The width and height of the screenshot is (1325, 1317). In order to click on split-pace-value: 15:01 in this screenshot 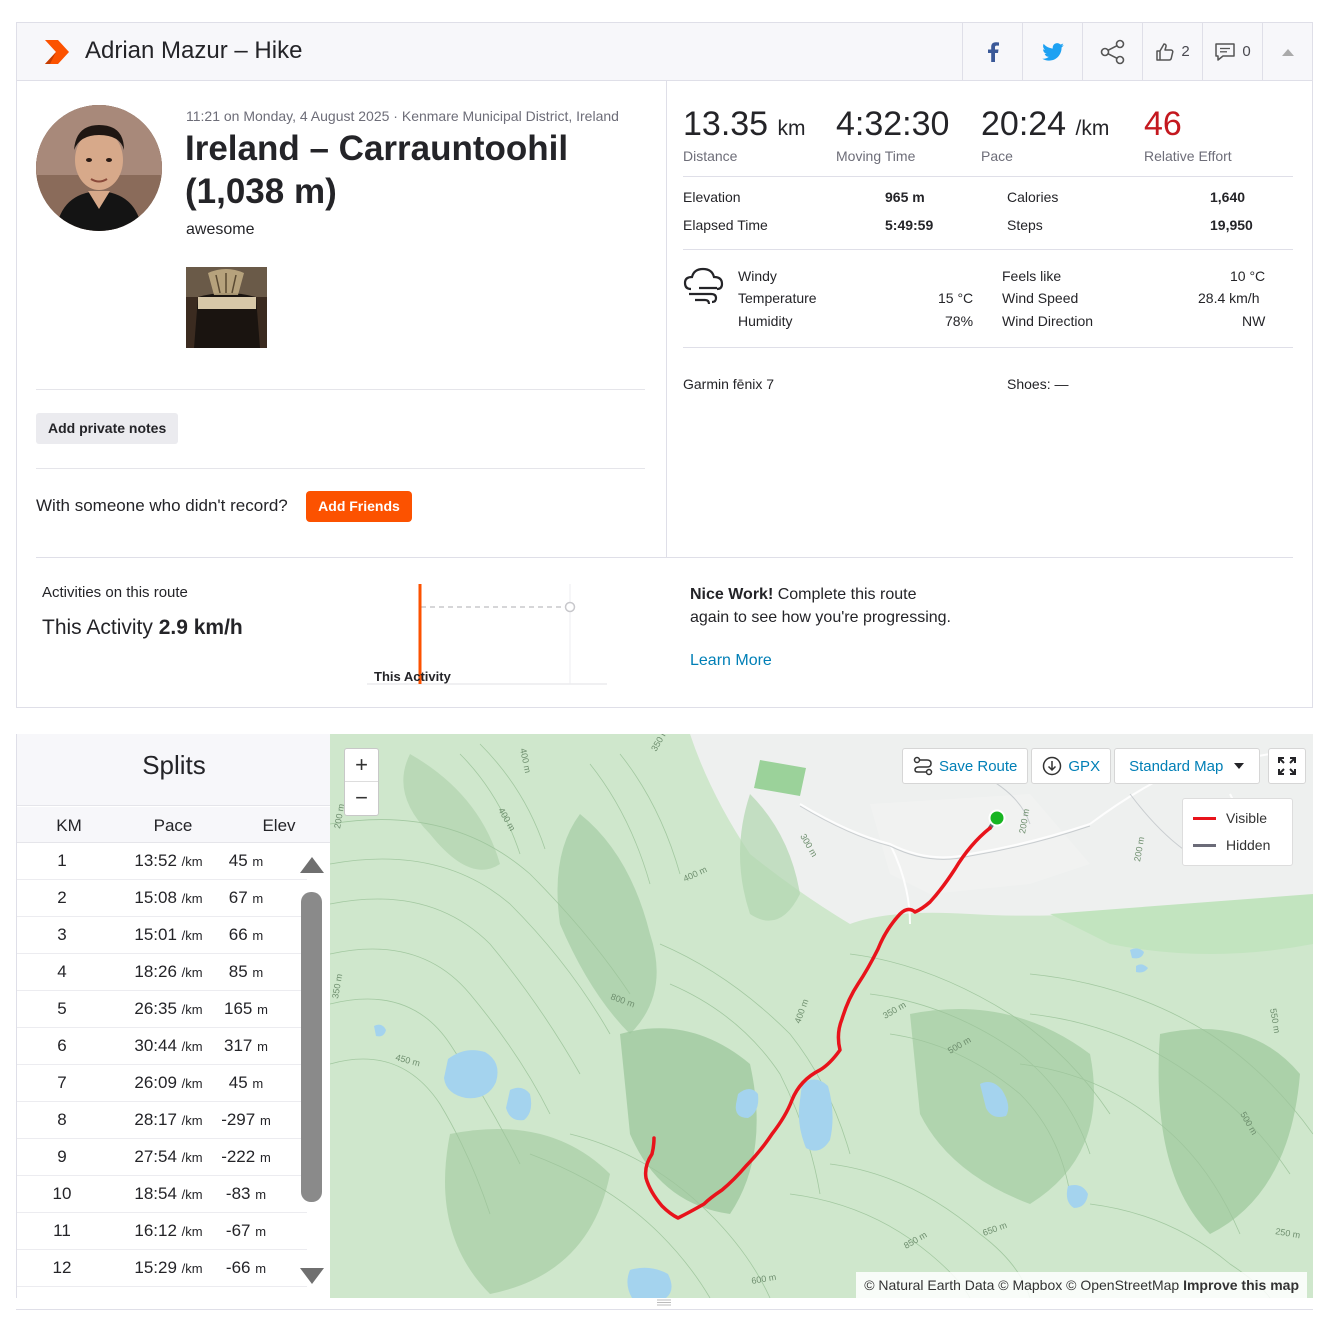, I will do `click(155, 934)`.